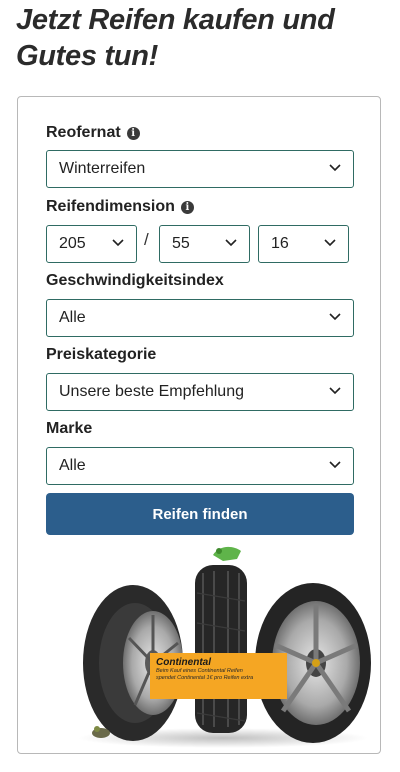 The width and height of the screenshot is (400, 772). Describe the element at coordinates (199, 671) in the screenshot. I see `promo-text-line-1: Beim Kauf eines Continental Reifen` at that location.